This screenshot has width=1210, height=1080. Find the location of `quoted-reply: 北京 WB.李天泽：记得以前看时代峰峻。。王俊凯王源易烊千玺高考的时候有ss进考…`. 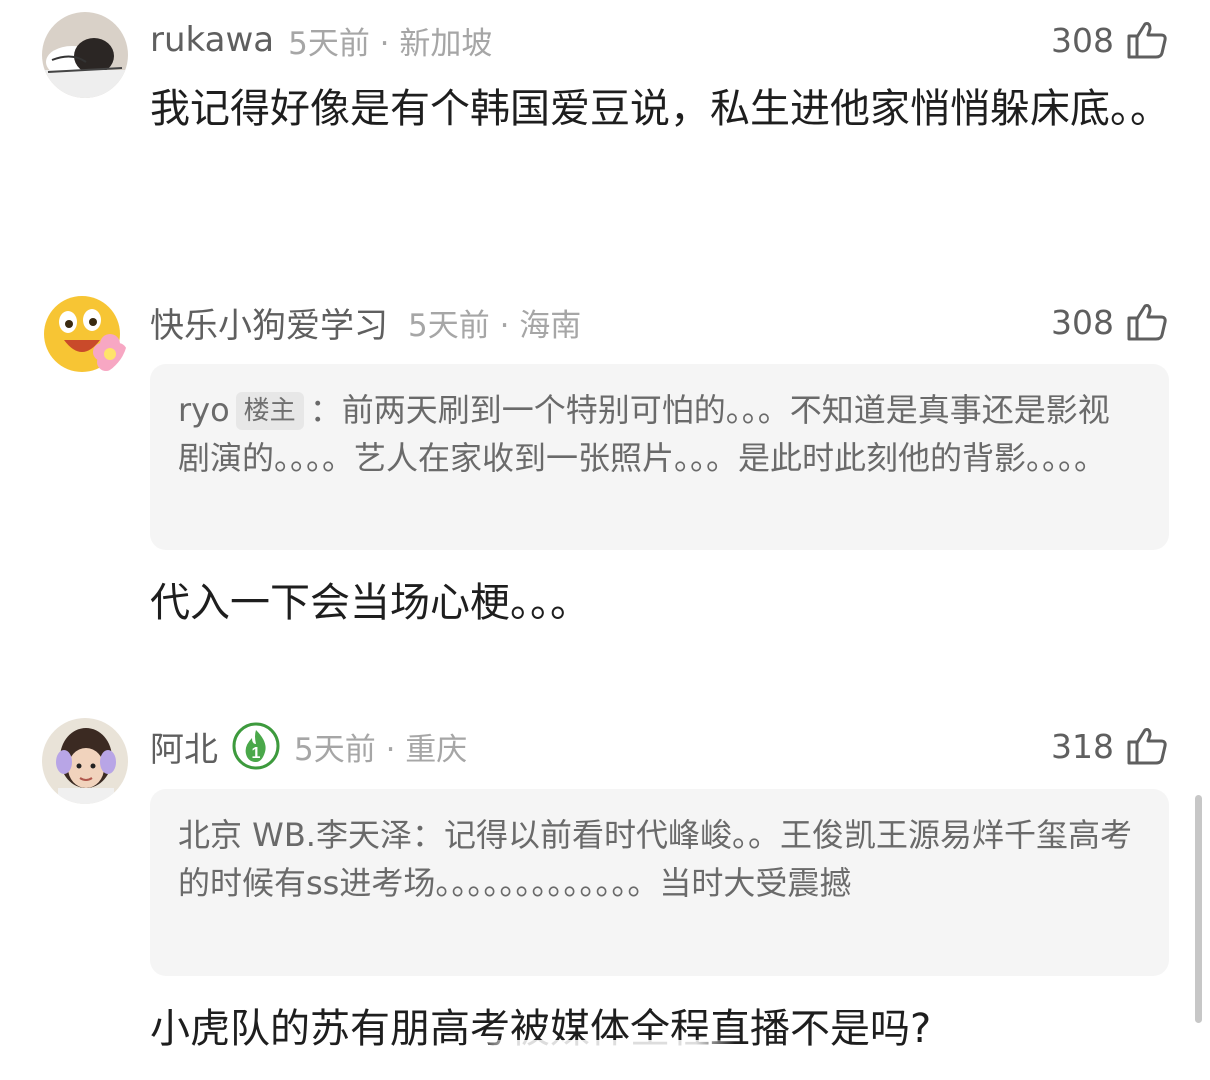

quoted-reply: 北京 WB.李天泽：记得以前看时代峰峻。。王俊凯王源易烊千玺高考的时候有ss进考… is located at coordinates (659, 882).